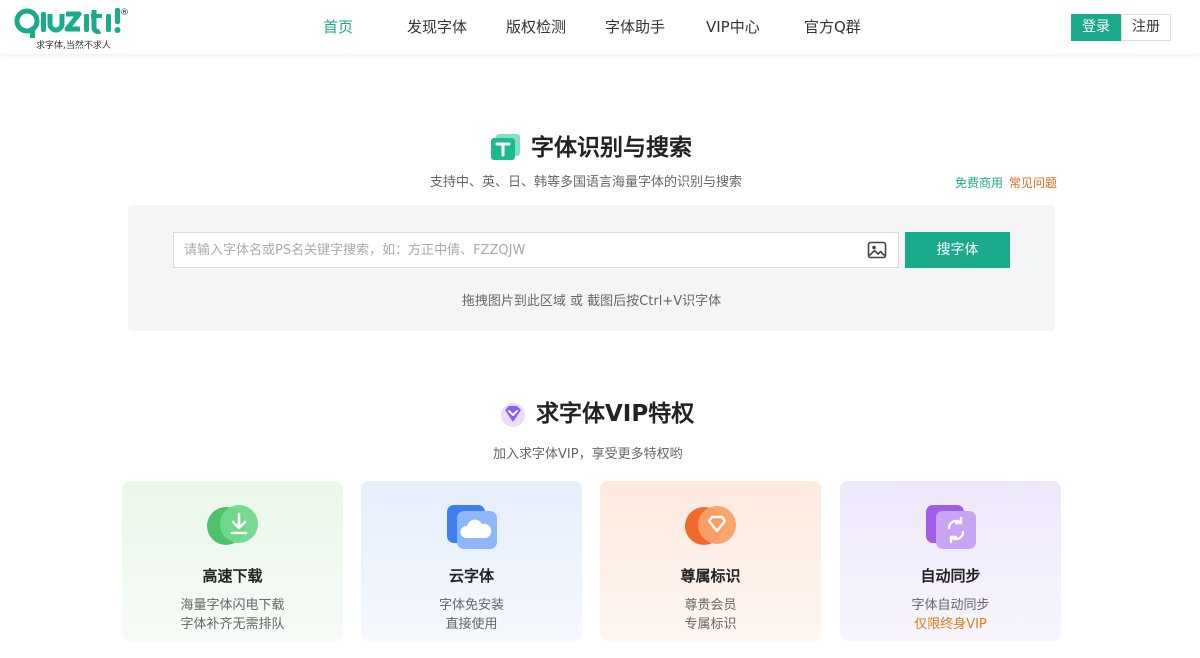 This screenshot has height=658, width=1200. What do you see at coordinates (232, 576) in the screenshot?
I see `card-title: 高速下载` at bounding box center [232, 576].